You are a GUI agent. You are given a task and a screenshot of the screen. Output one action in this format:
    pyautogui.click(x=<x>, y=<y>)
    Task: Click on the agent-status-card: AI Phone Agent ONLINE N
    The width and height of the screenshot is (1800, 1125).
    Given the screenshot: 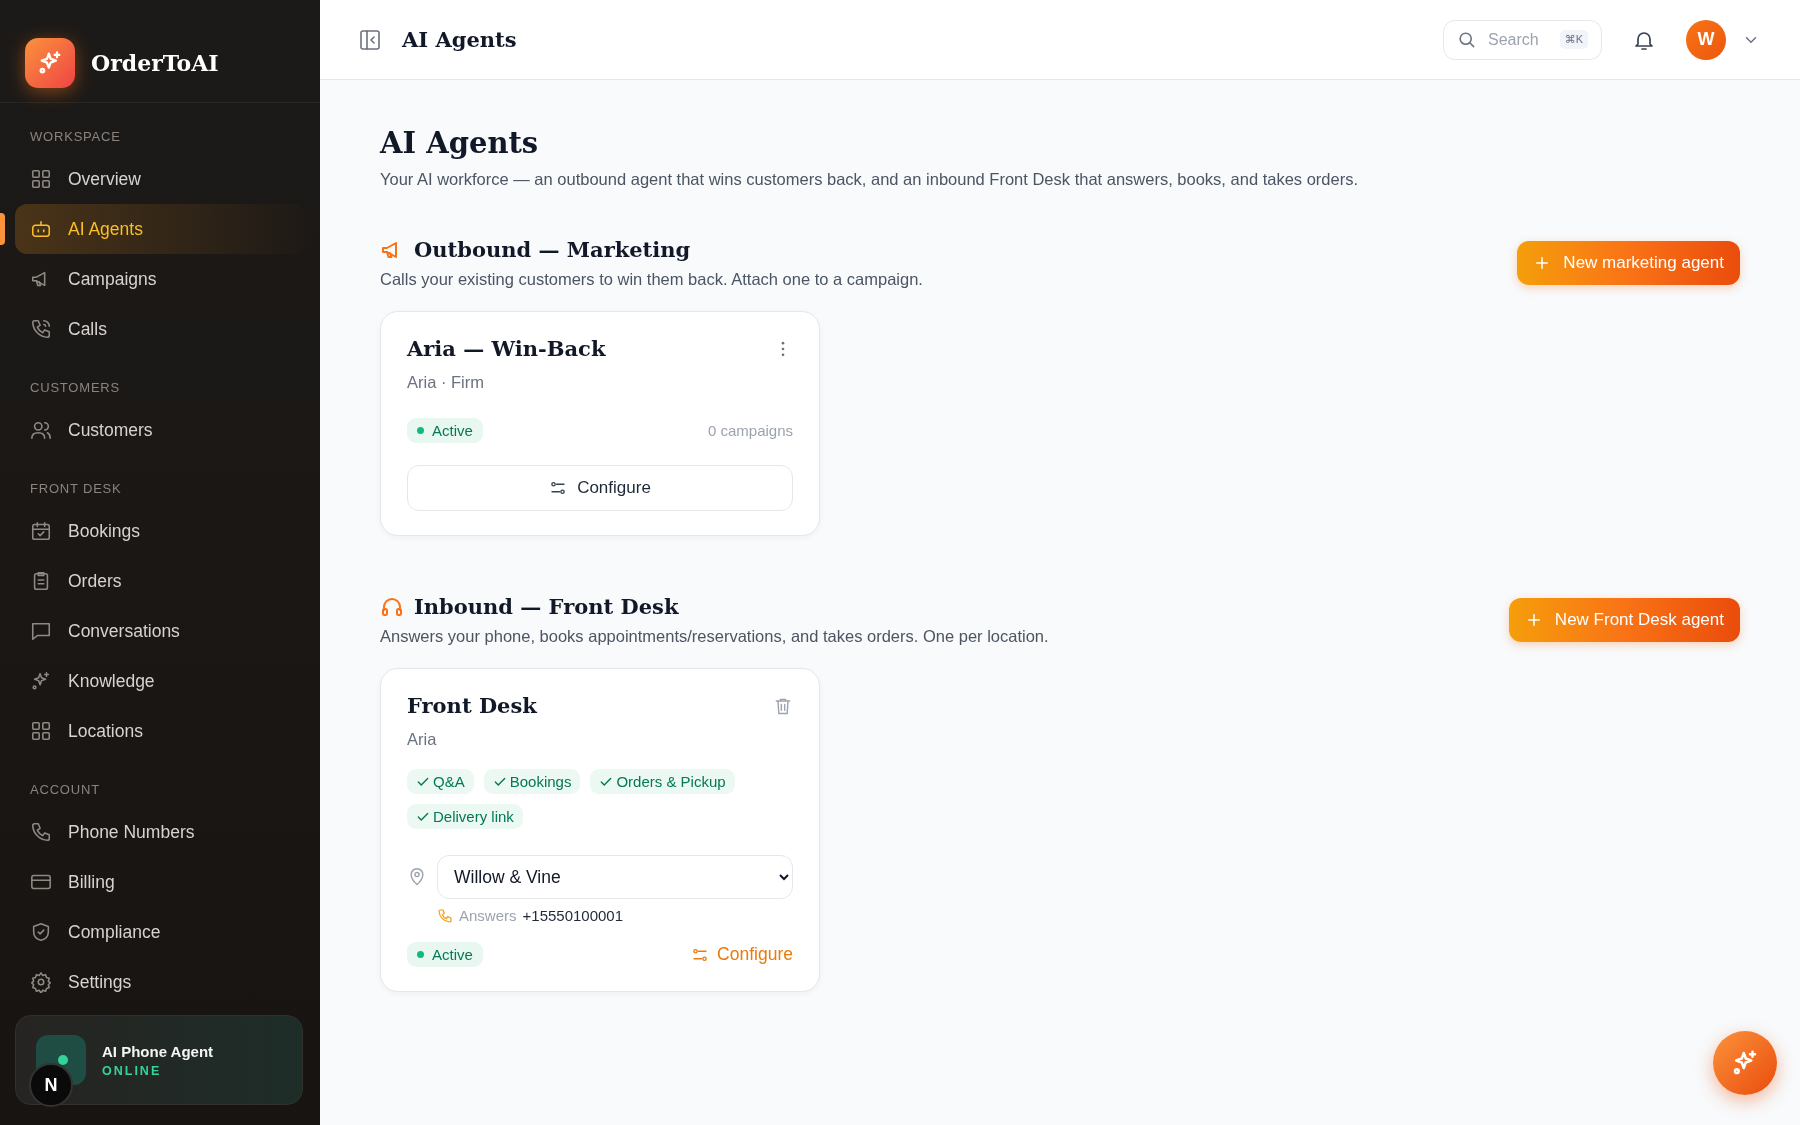 What is the action you would take?
    pyautogui.click(x=159, y=1060)
    